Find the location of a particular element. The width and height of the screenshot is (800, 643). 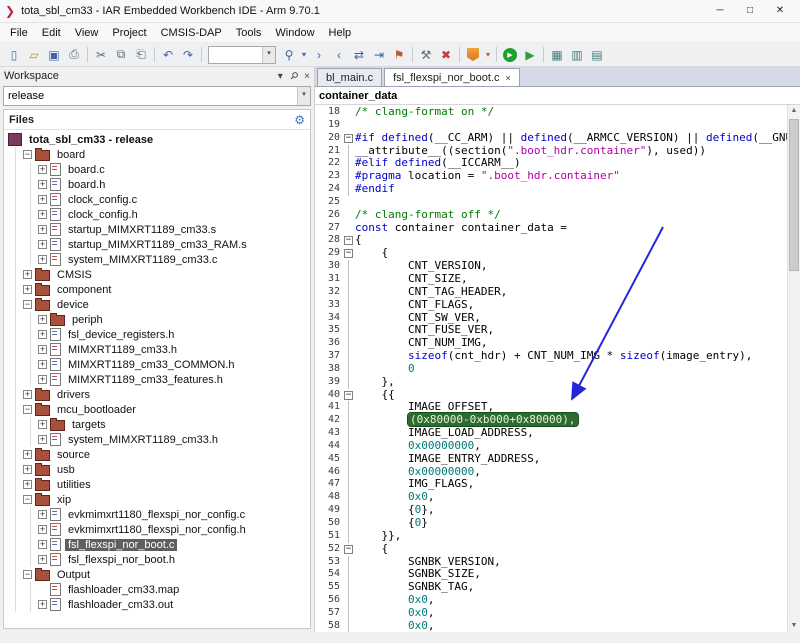

tree-item-drivers: + drivers is located at coordinates (157, 394).